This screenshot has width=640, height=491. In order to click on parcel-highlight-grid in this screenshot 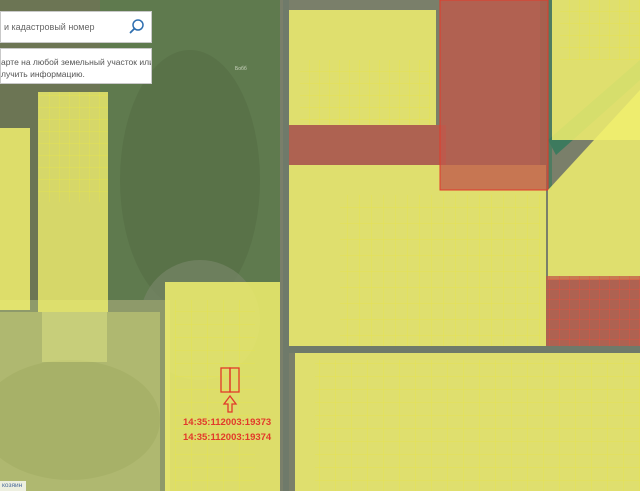, I will do `click(593, 311)`.